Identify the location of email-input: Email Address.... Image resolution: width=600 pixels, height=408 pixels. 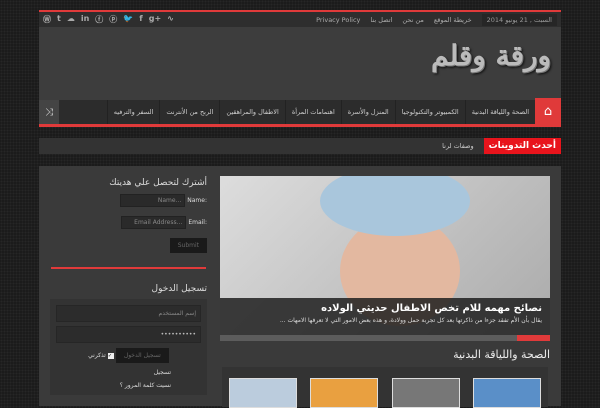
(154, 222).